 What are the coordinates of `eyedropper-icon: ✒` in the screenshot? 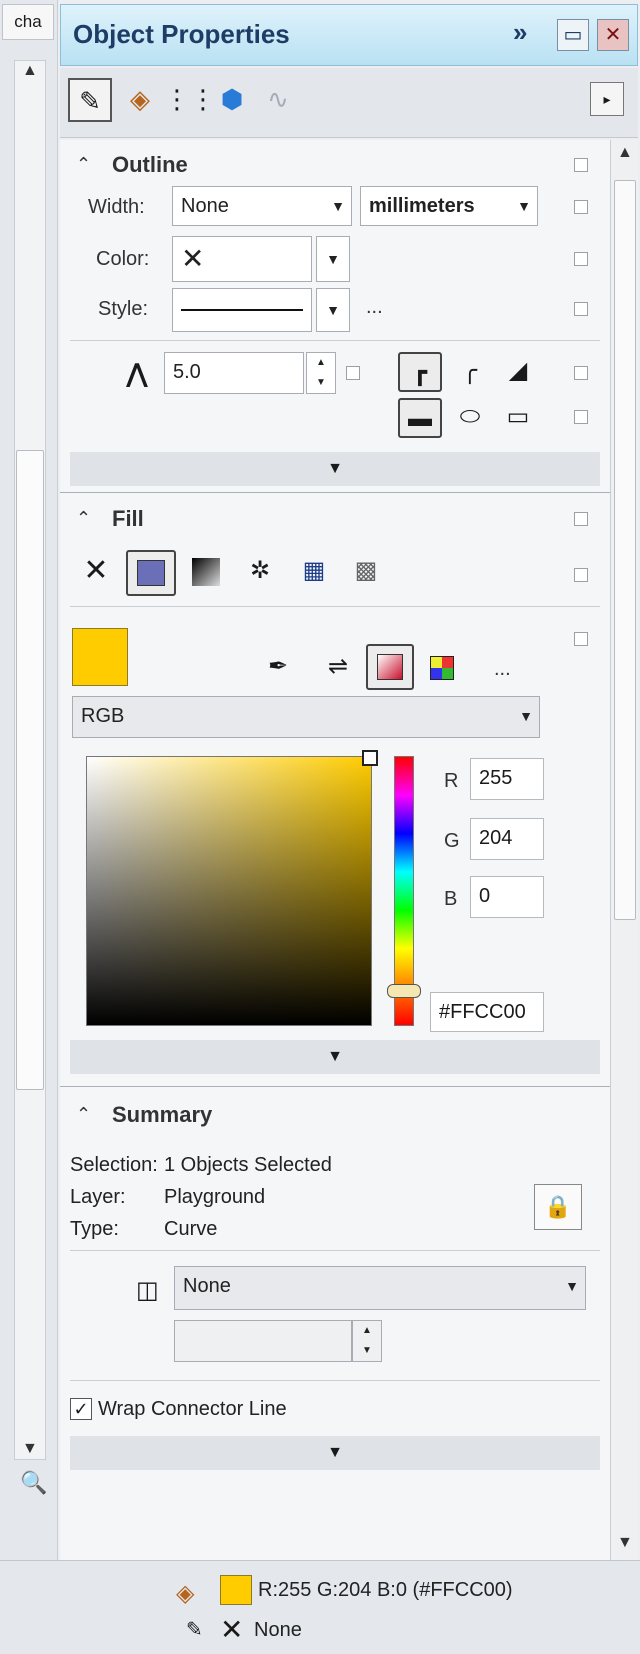 It's located at (278, 668).